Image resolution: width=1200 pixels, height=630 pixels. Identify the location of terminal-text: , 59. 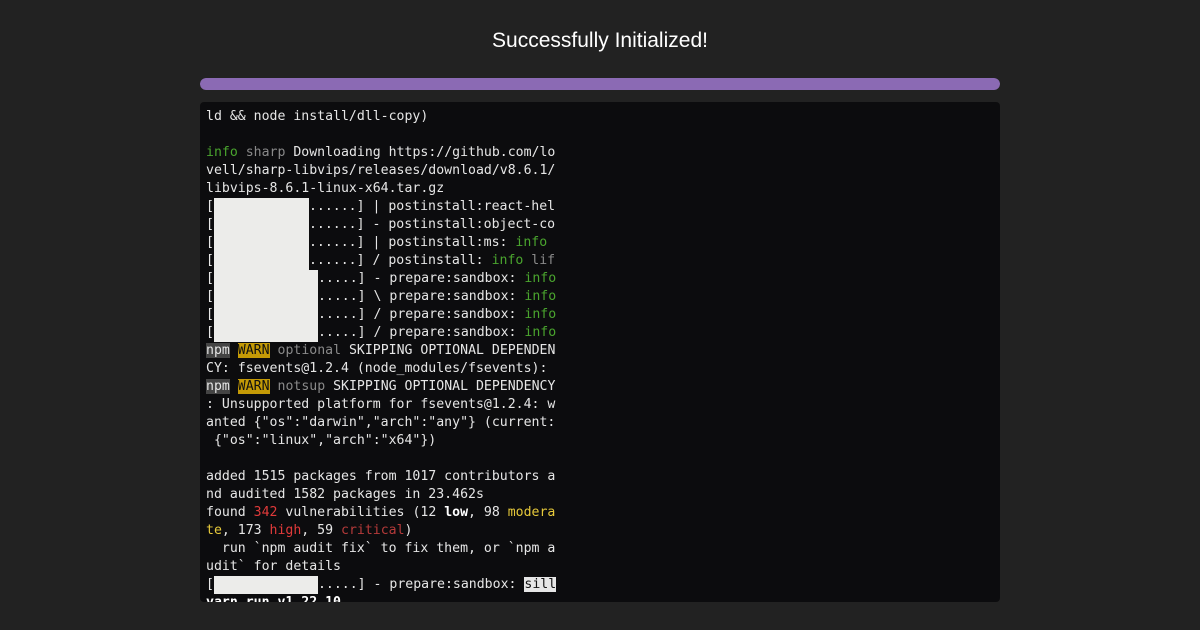
(321, 530).